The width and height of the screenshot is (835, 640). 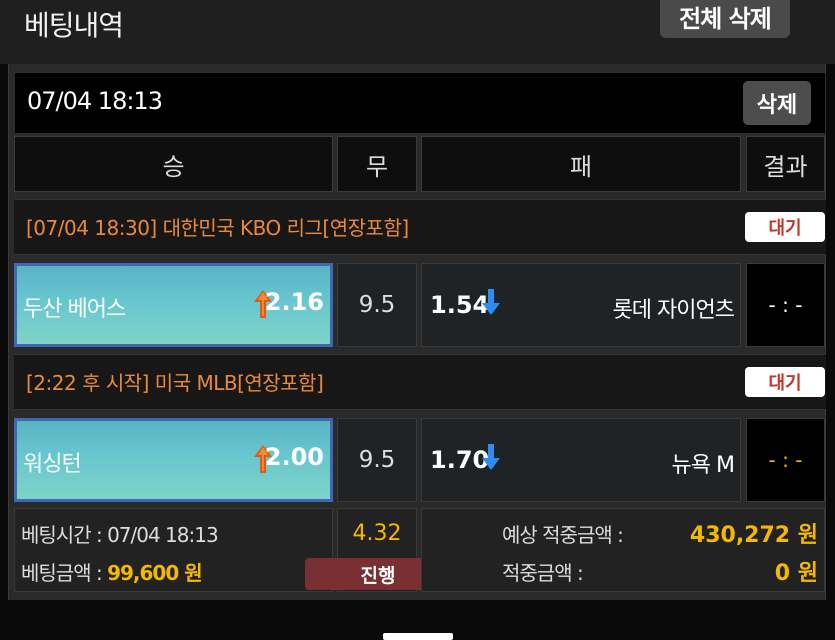 I want to click on home-odds: 2.00, so click(x=294, y=457).